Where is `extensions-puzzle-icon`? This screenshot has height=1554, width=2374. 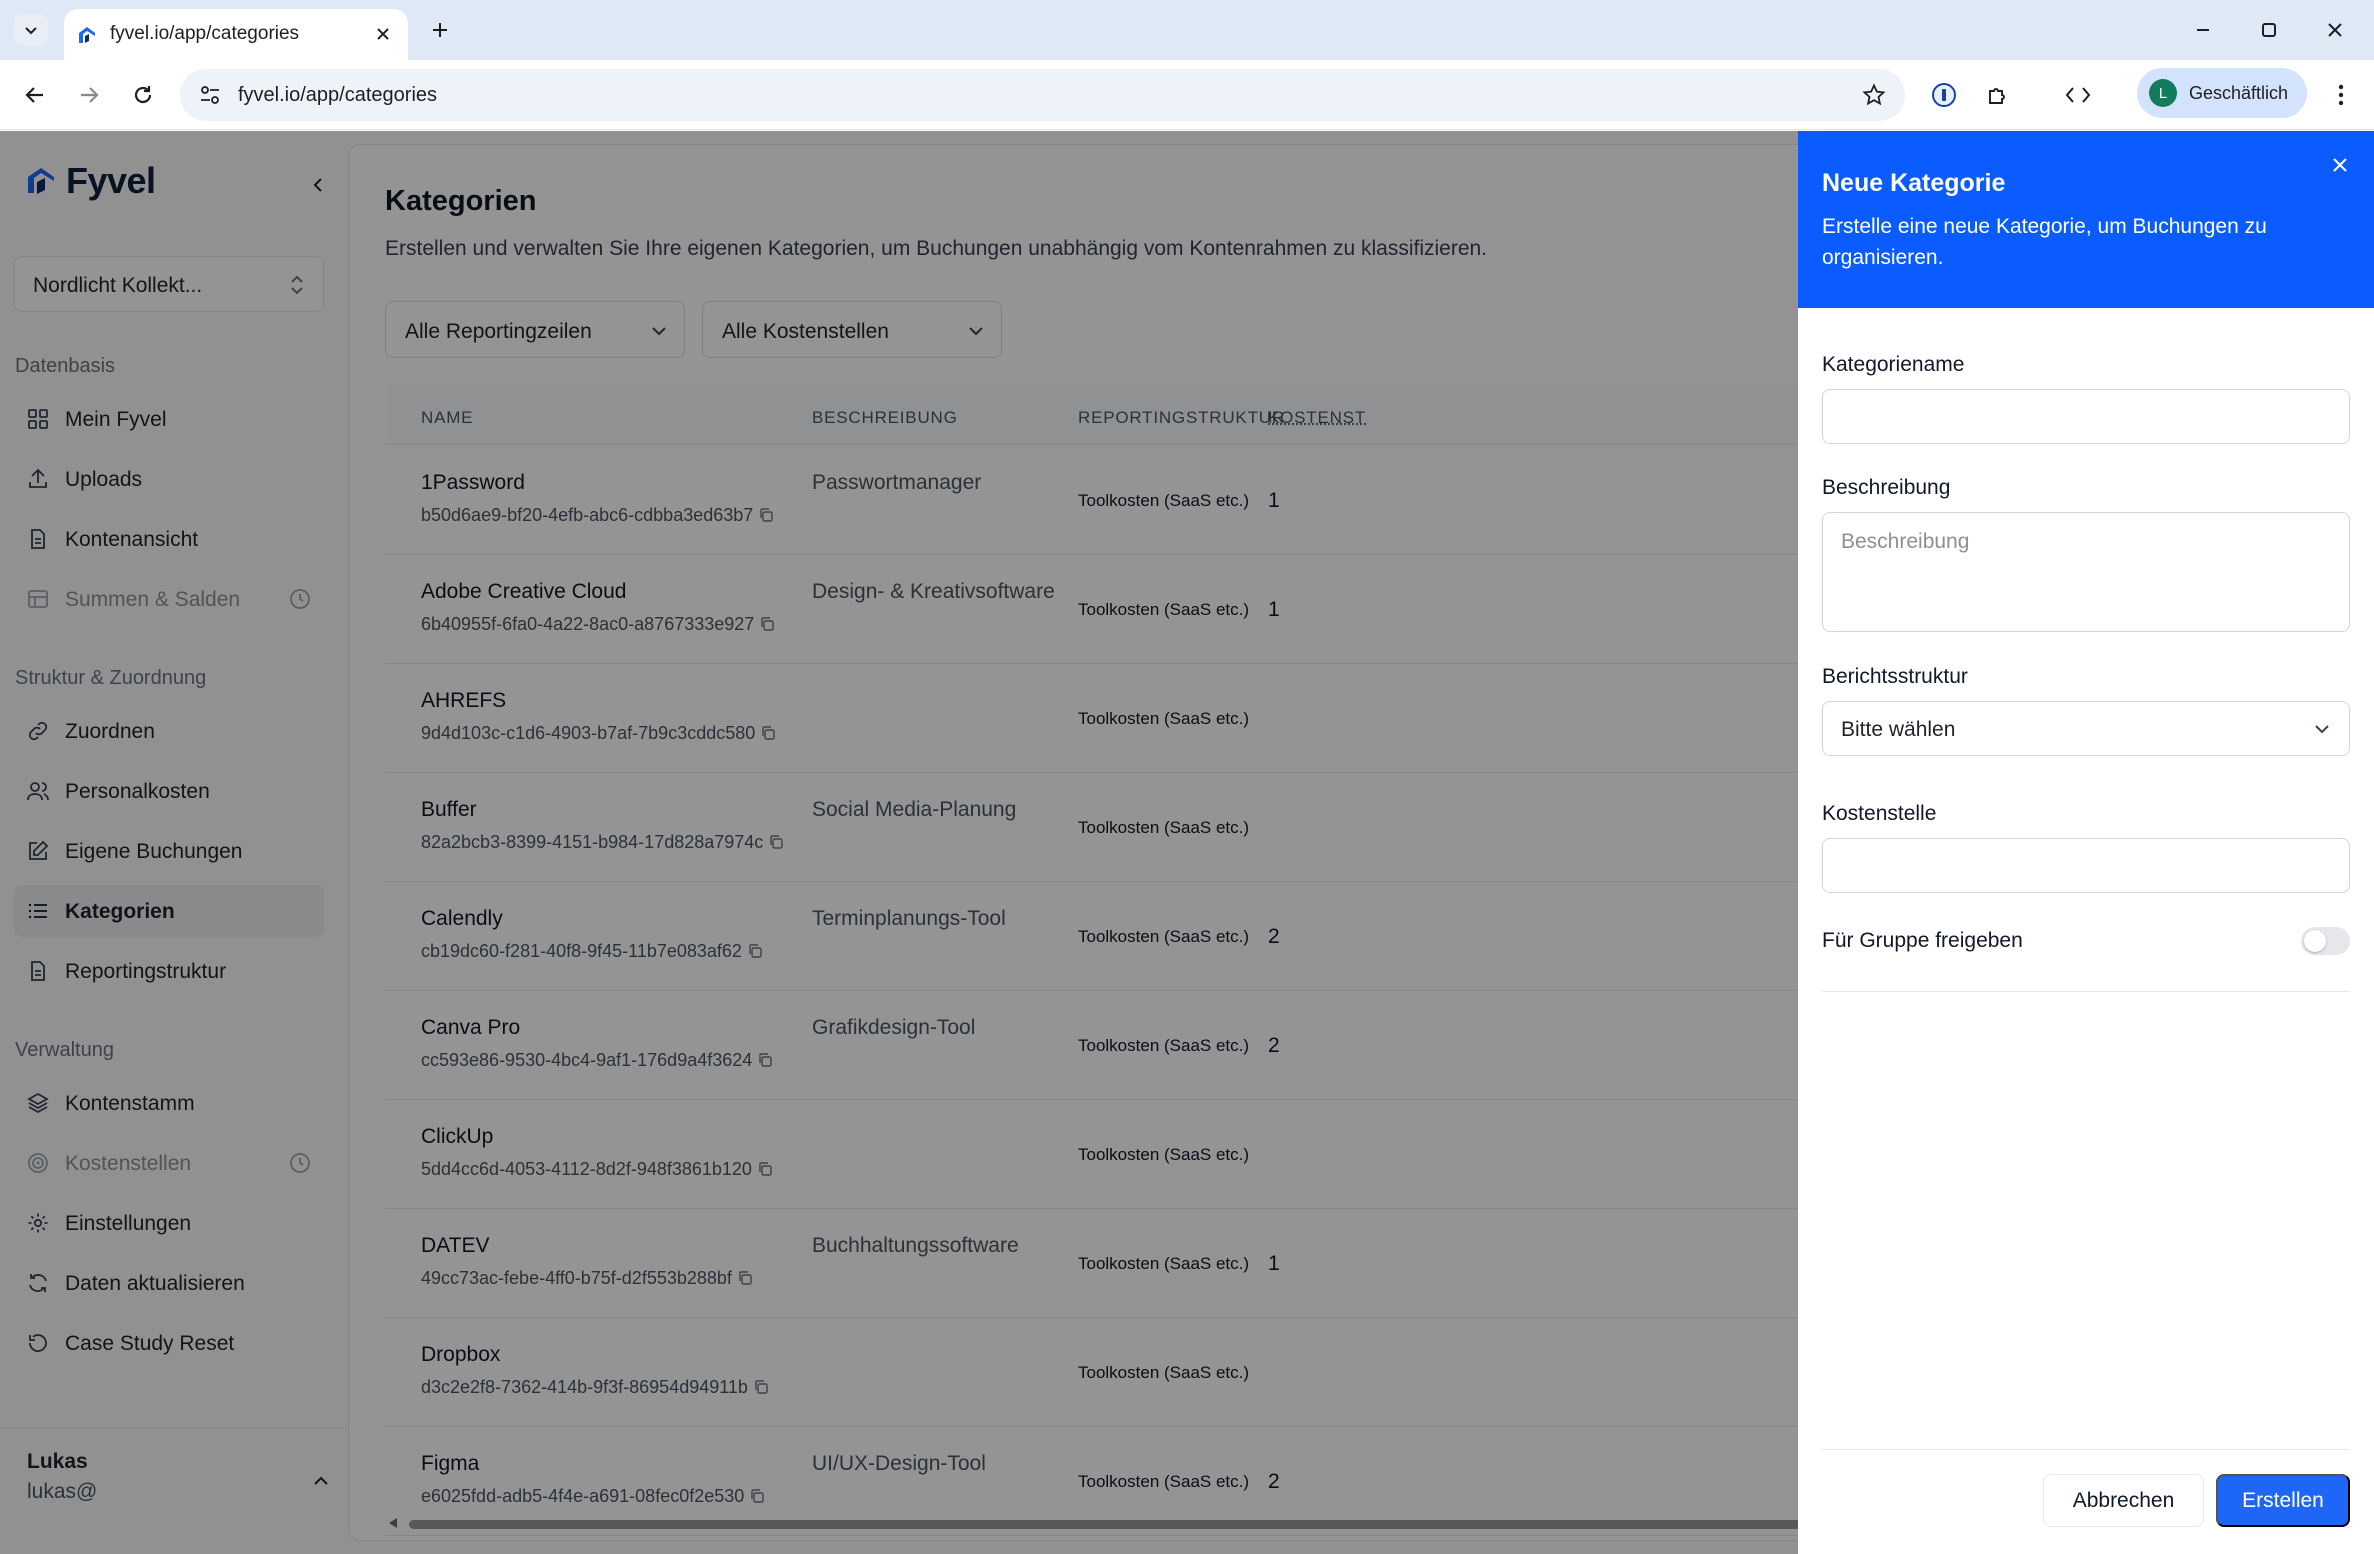
extensions-puzzle-icon is located at coordinates (1998, 95).